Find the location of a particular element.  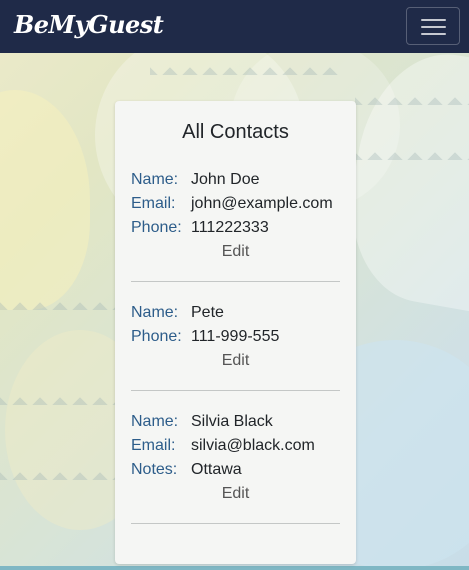

contact-field-row: Phone: 111222333 is located at coordinates (235, 228).